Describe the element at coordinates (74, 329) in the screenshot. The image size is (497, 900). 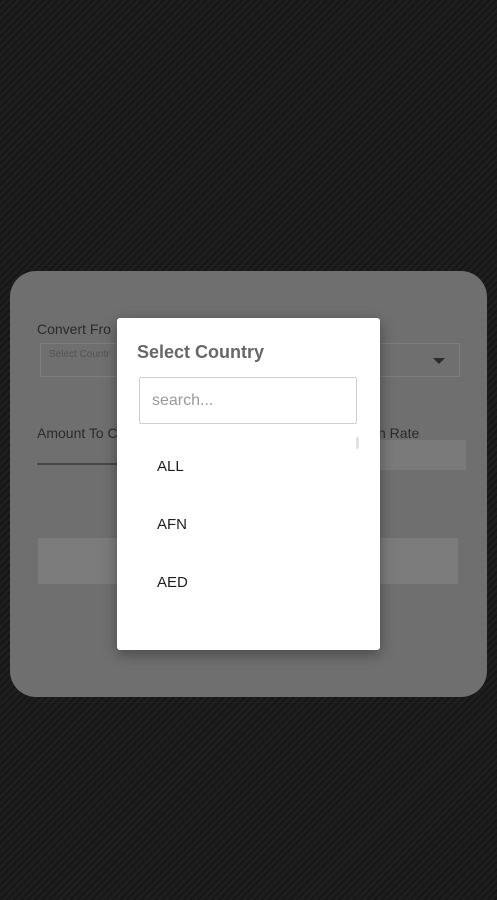
I see `convert-from-label: Convert Fro` at that location.